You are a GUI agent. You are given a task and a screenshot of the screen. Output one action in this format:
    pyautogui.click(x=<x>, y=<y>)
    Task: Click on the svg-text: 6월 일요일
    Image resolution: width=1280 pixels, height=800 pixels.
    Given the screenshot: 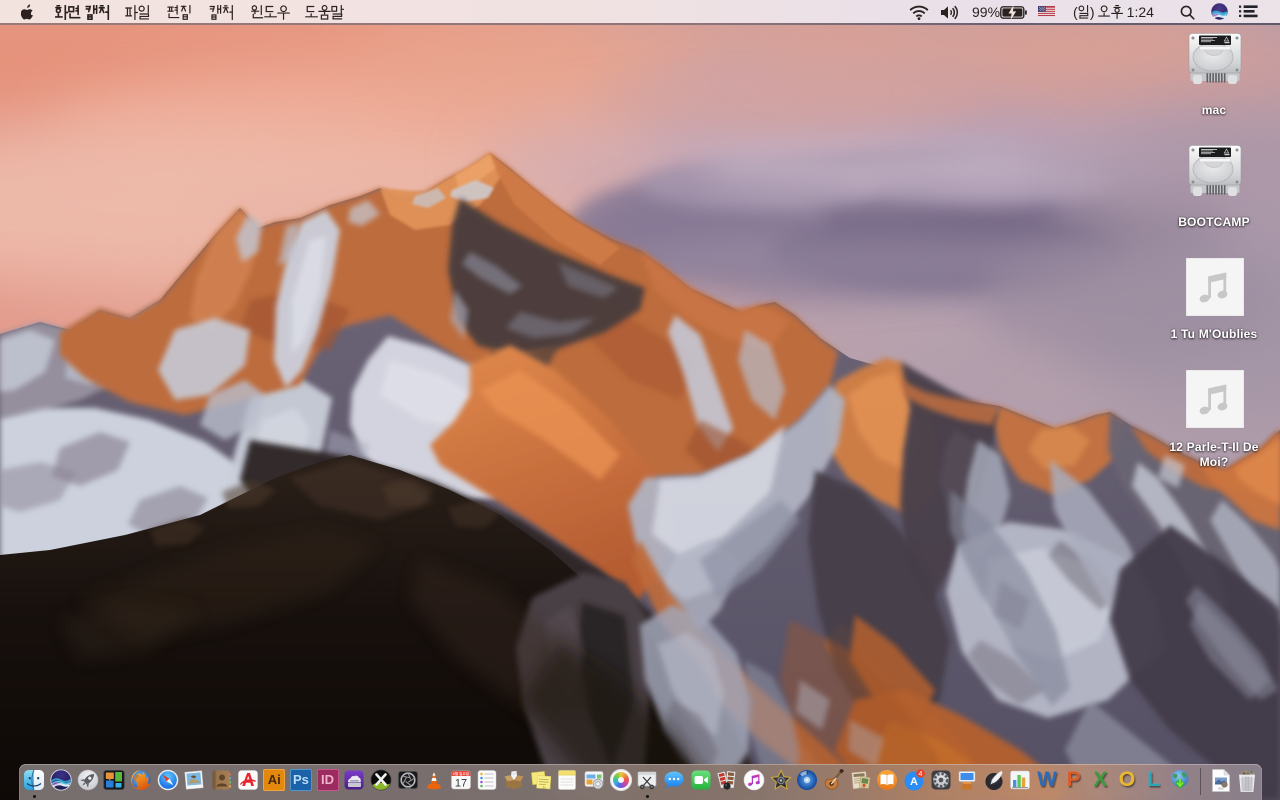 What is the action you would take?
    pyautogui.click(x=461, y=773)
    